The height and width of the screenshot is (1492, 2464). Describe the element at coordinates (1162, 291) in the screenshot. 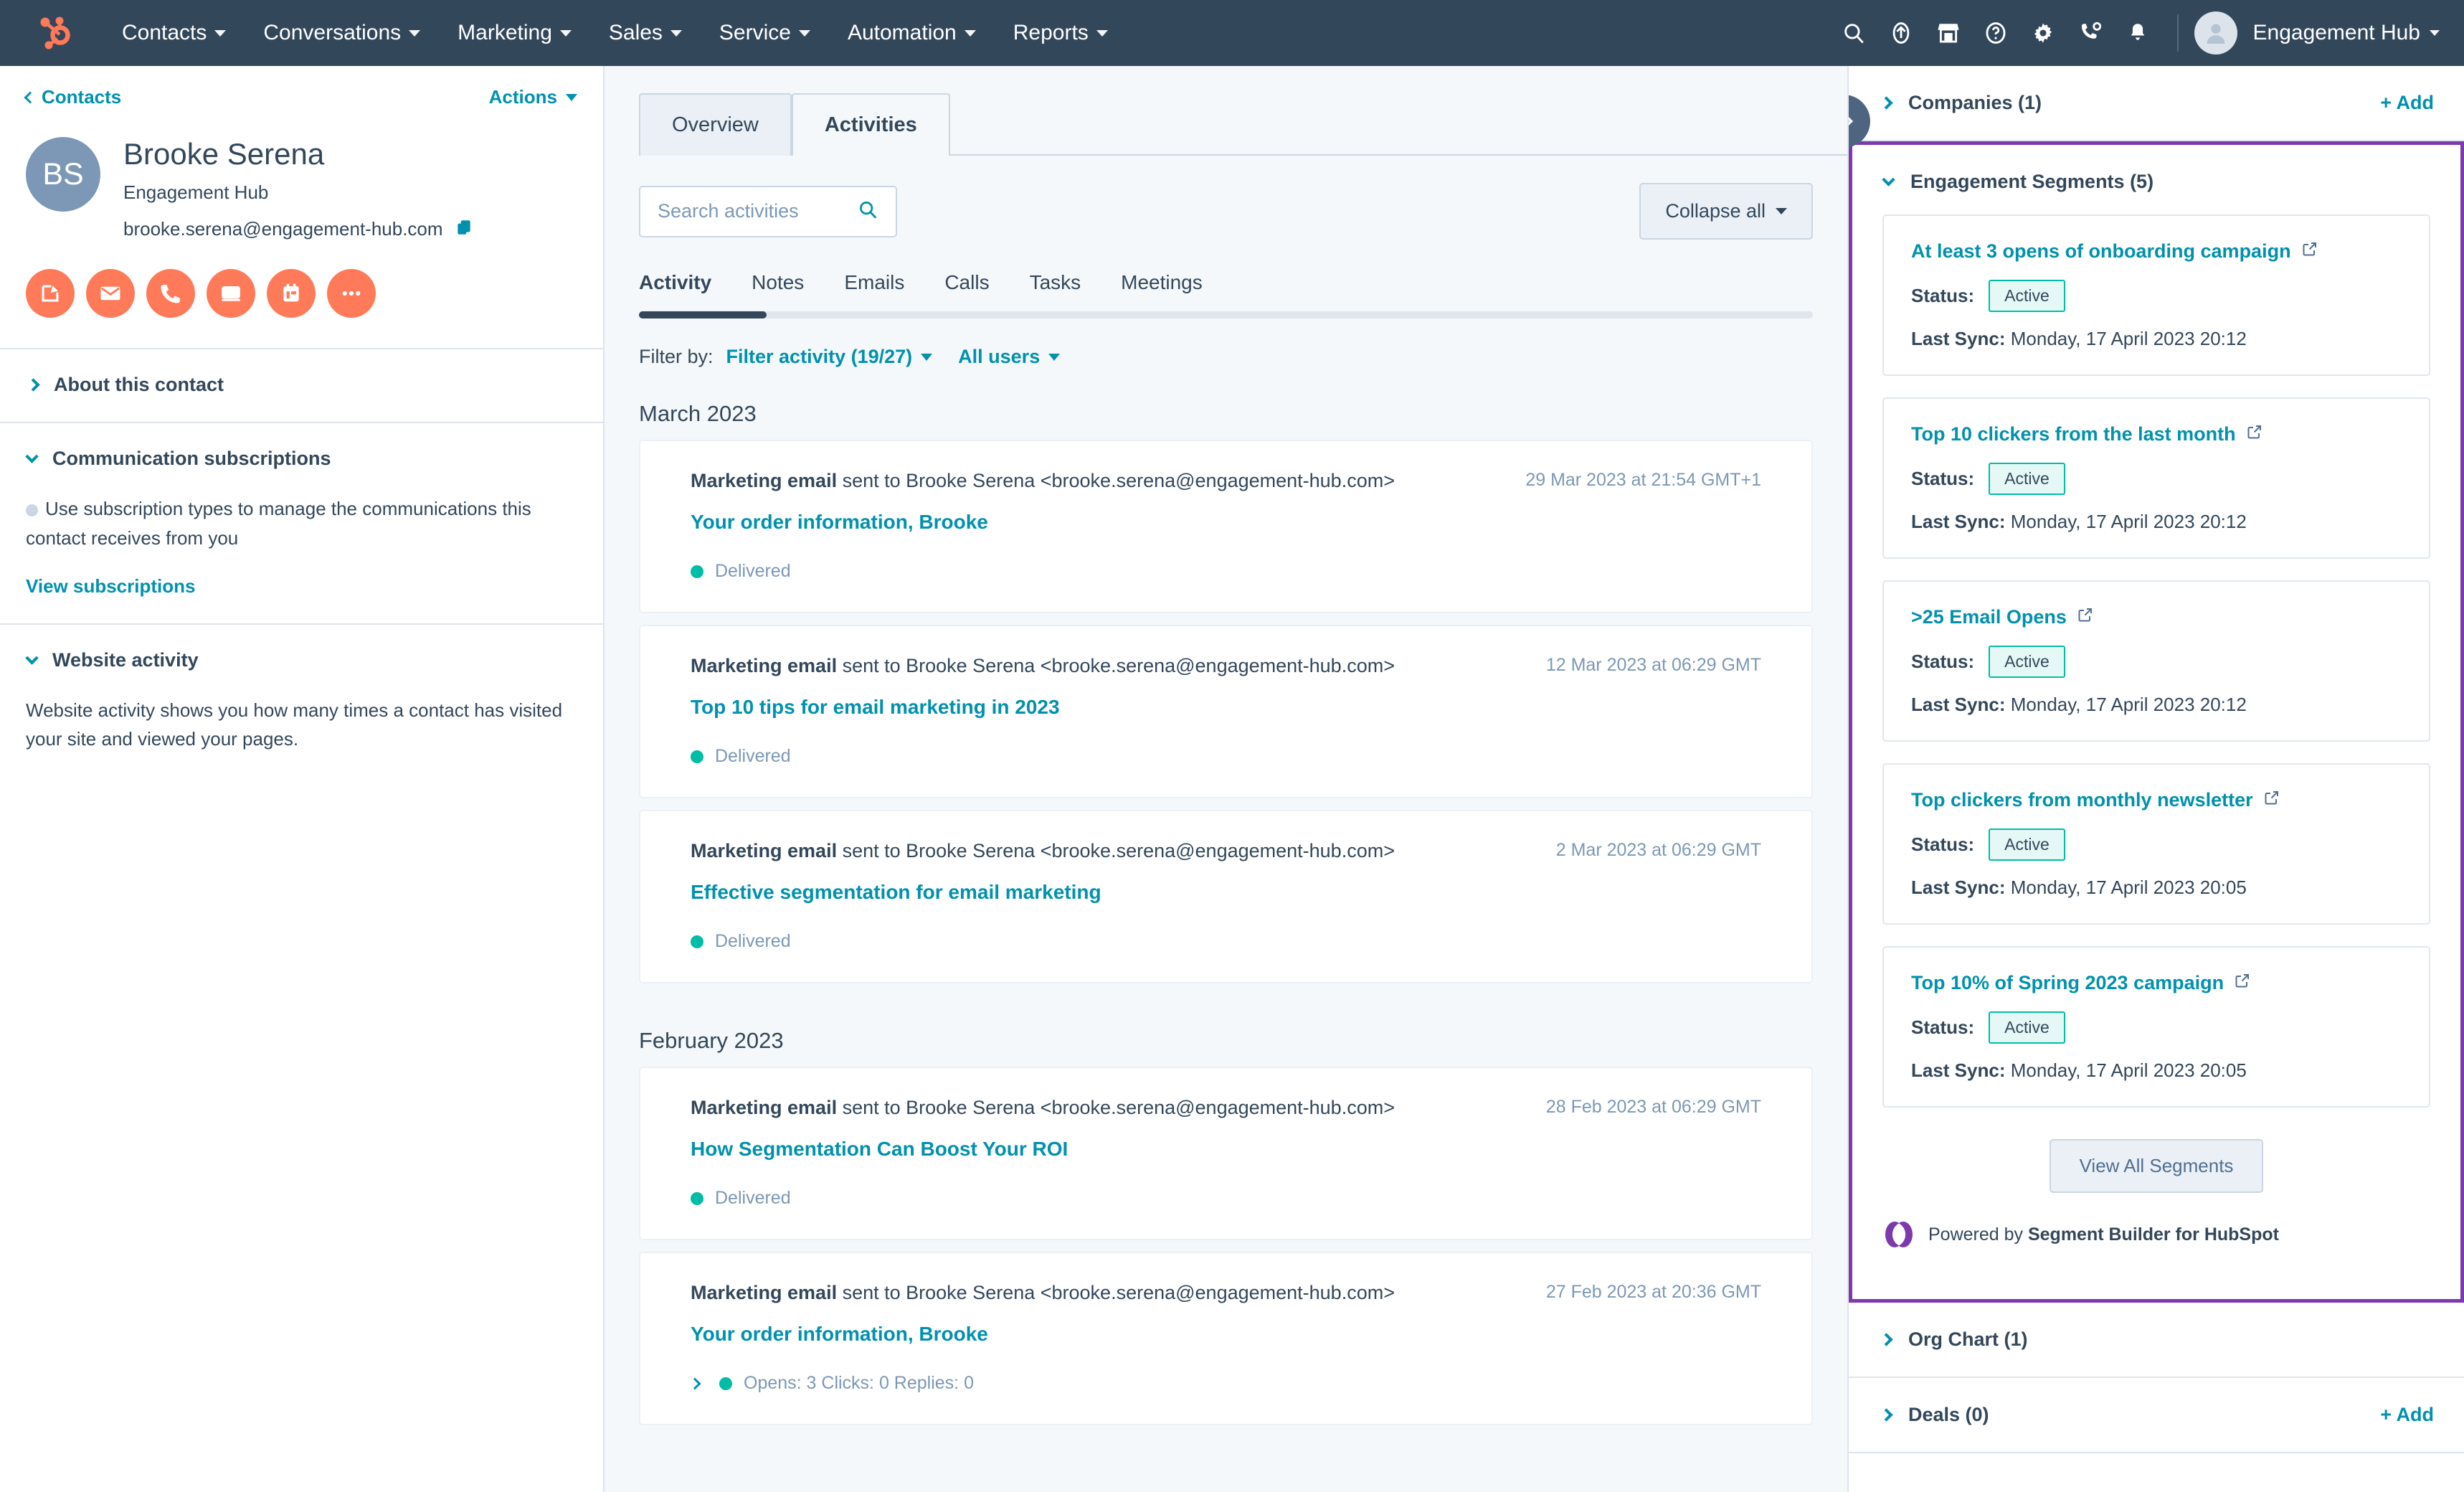

I see `subtab-meetings: Meetings` at that location.